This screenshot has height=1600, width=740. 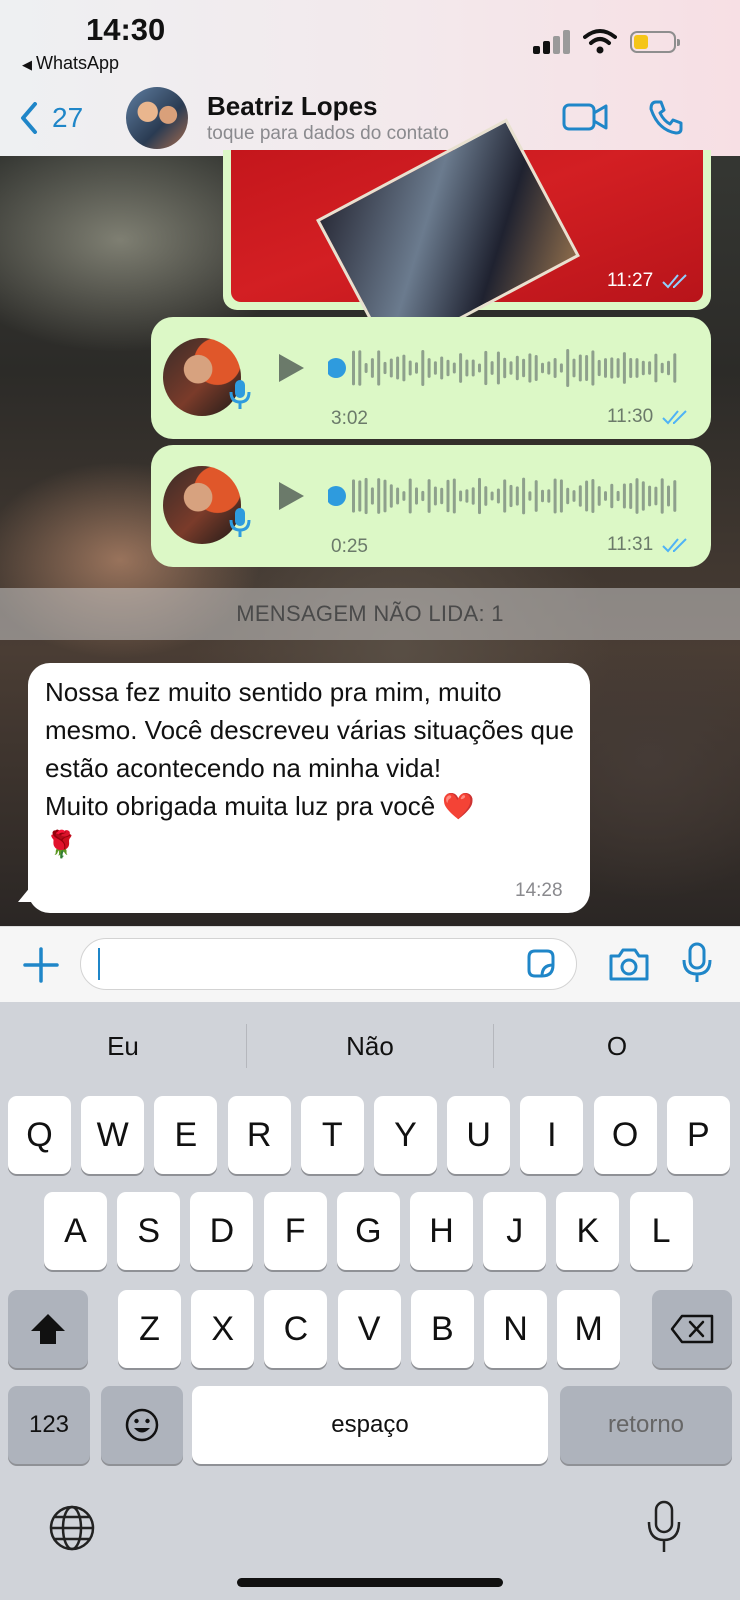 What do you see at coordinates (157, 118) in the screenshot?
I see `contact-avatar` at bounding box center [157, 118].